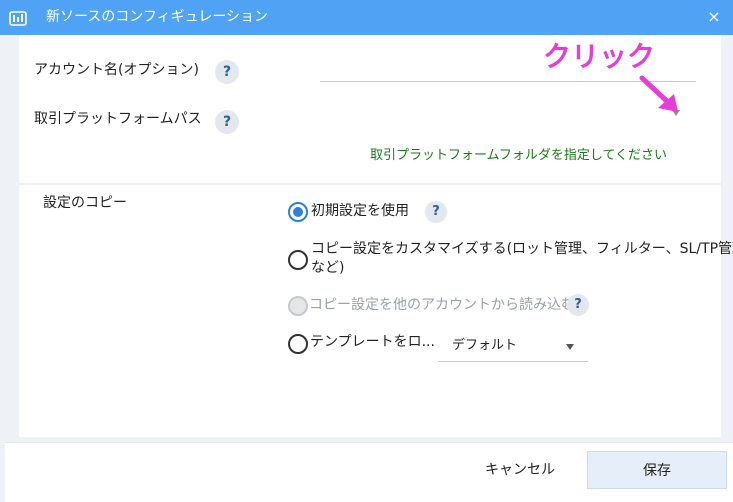 Image resolution: width=733 pixels, height=502 pixels. What do you see at coordinates (298, 306) in the screenshot?
I see `radio-load-from-account` at bounding box center [298, 306].